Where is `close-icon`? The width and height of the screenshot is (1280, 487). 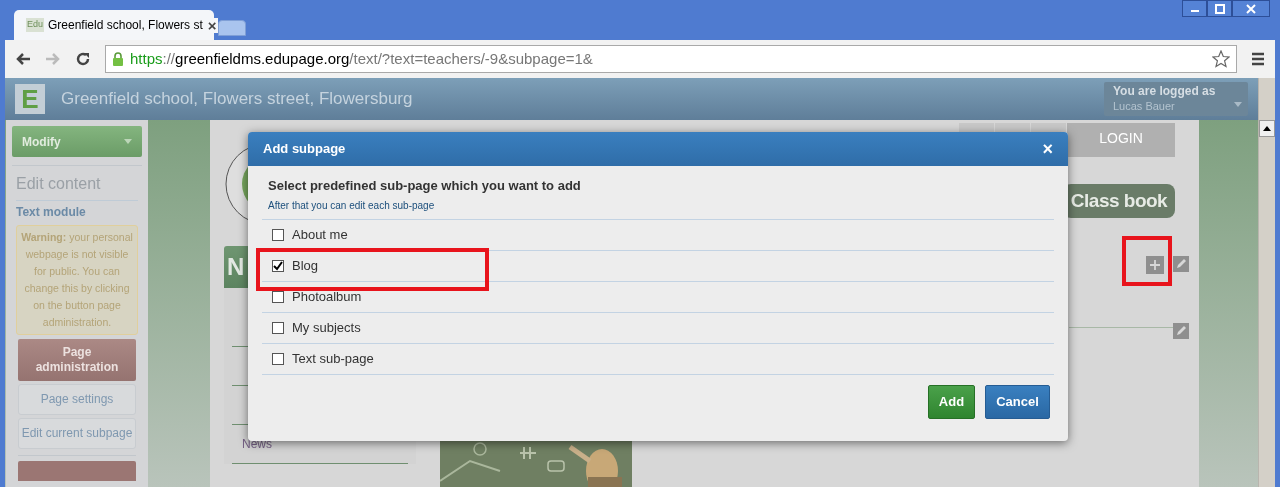 close-icon is located at coordinates (1251, 8).